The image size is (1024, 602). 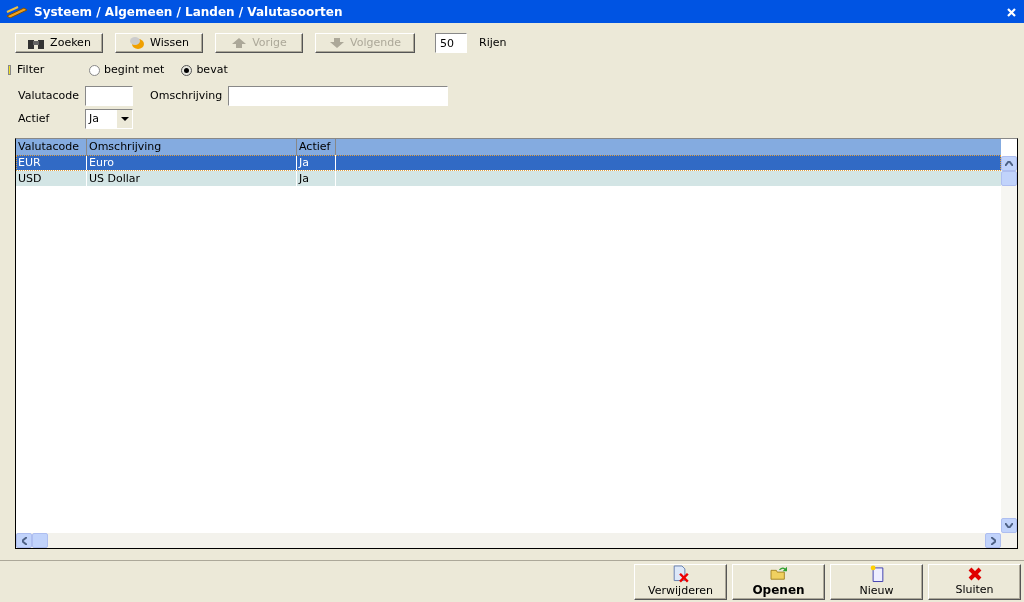 I want to click on arrow-down-icon, so click(x=337, y=43).